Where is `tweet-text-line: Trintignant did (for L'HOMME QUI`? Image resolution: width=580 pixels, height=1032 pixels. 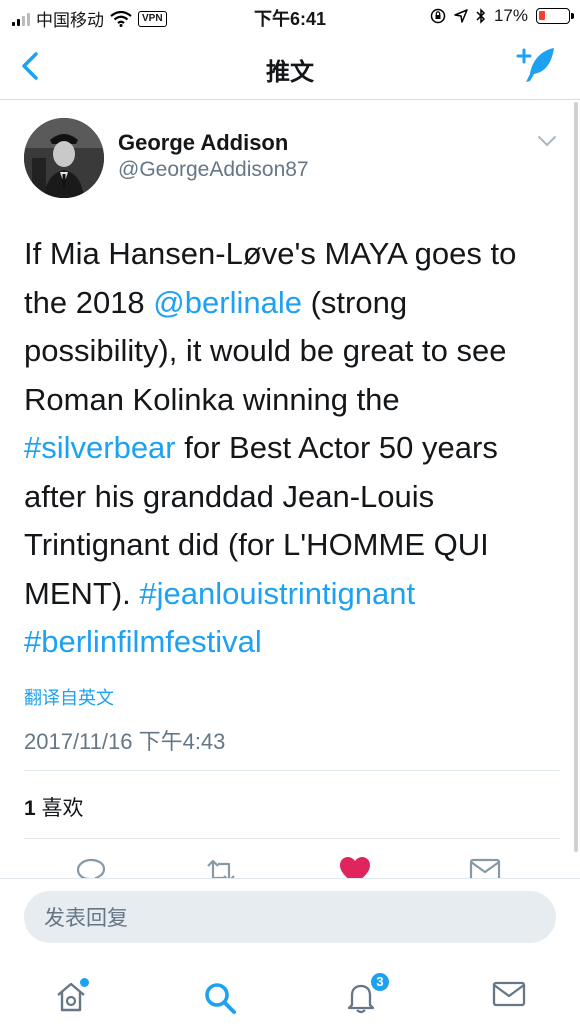
tweet-text-line: Trintignant did (for L'HOMME QUI is located at coordinates (291, 545).